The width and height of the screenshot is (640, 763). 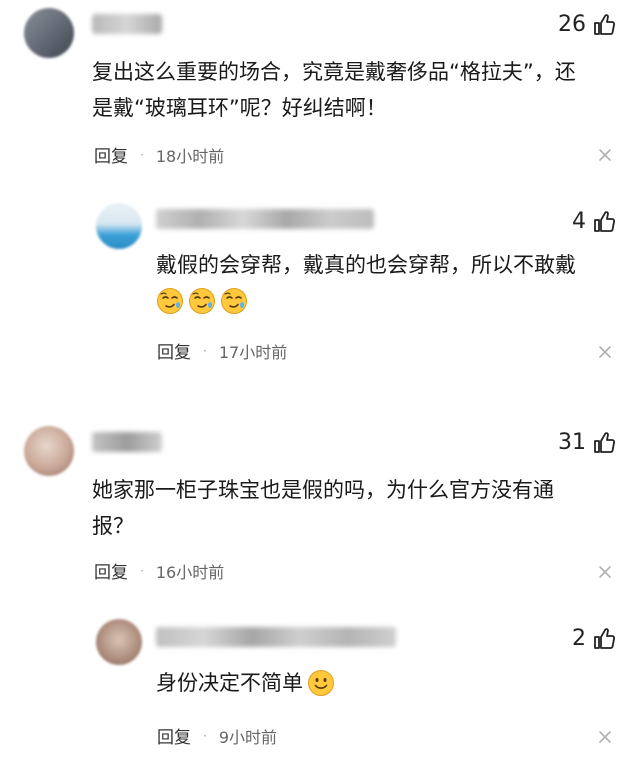 What do you see at coordinates (334, 90) in the screenshot?
I see `comment-text: 复出这么重要的场合，究竟是戴奢侈品“格拉夫”，还 是戴“玻璃耳环”呢？好纠结啊！` at bounding box center [334, 90].